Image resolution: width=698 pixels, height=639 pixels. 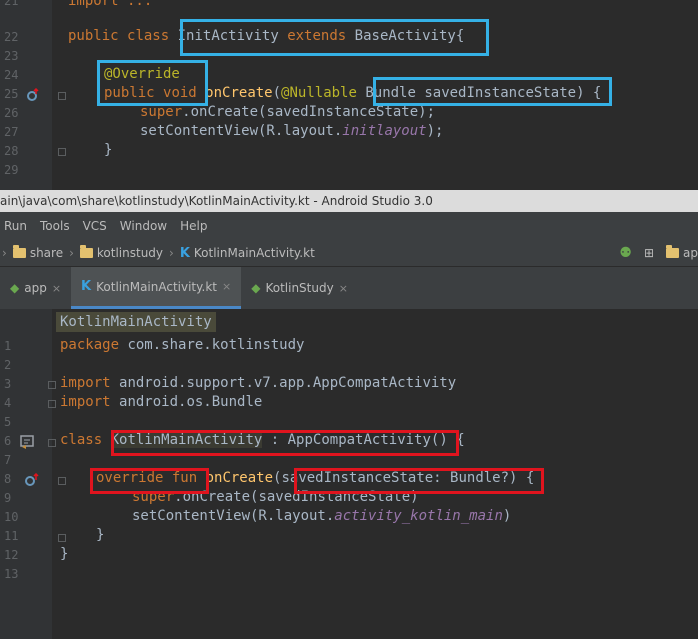 What do you see at coordinates (18, 226) in the screenshot?
I see `menu-run: Run` at bounding box center [18, 226].